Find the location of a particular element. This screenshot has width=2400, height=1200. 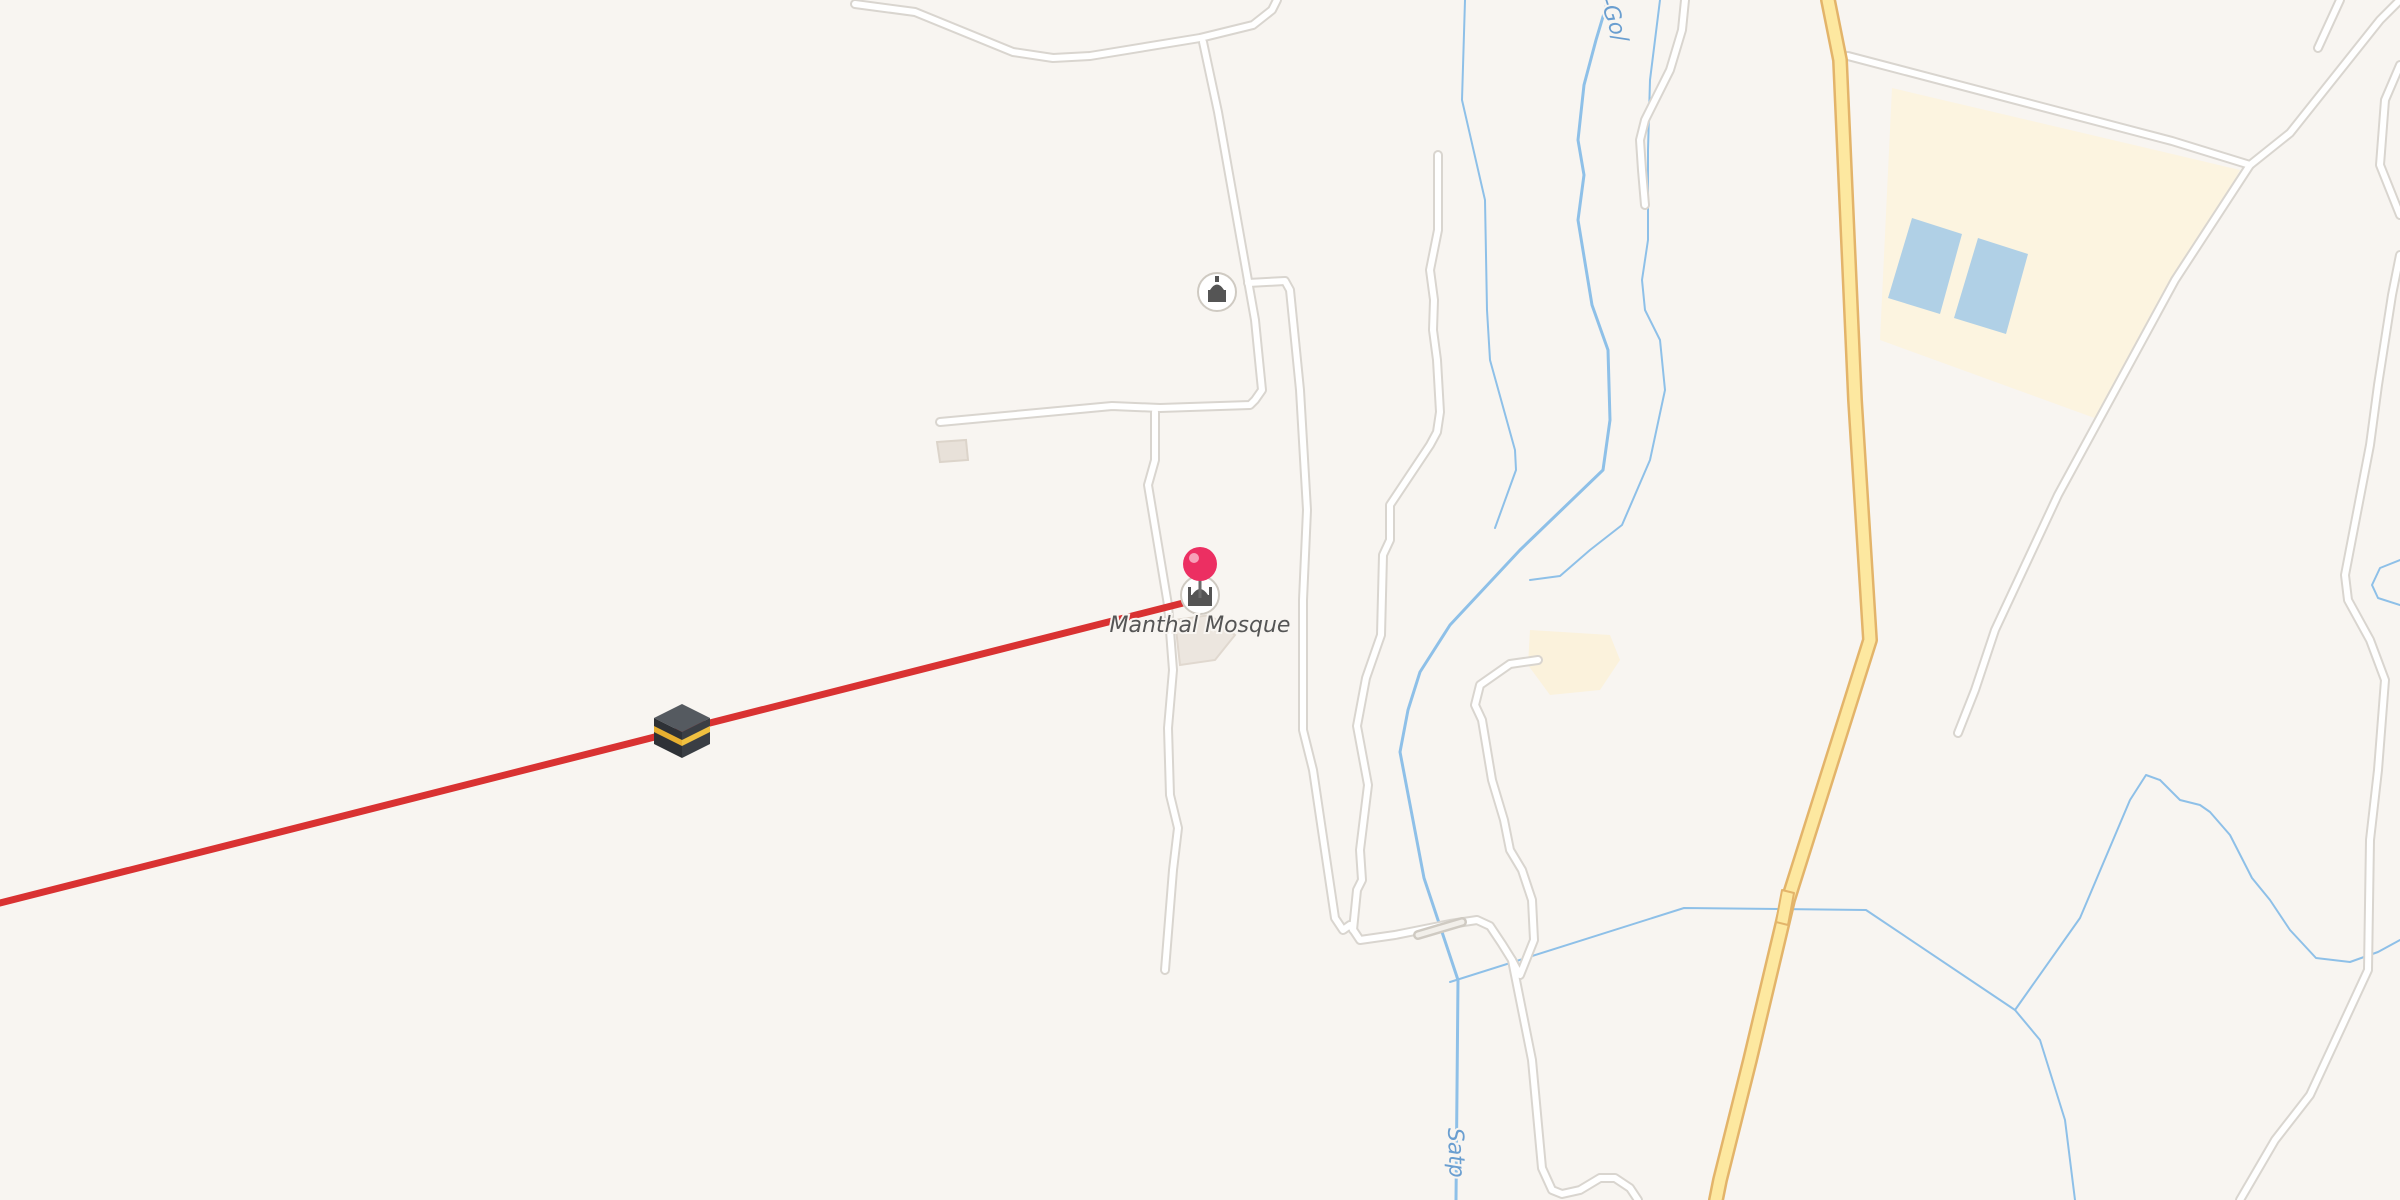

mosque-icon is located at coordinates (1217, 292).